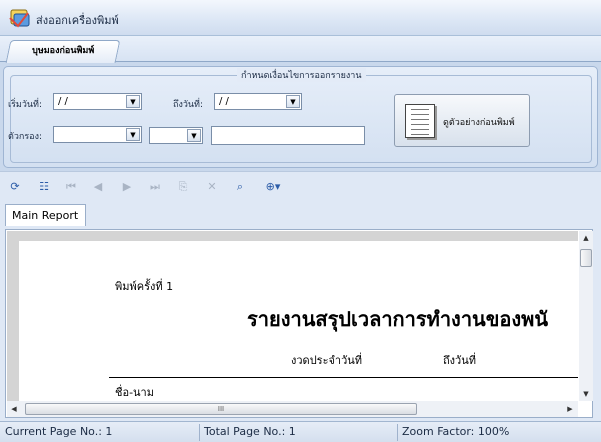  Describe the element at coordinates (327, 360) in the screenshot. I see `period-label: งวดประจำวันที่` at that location.